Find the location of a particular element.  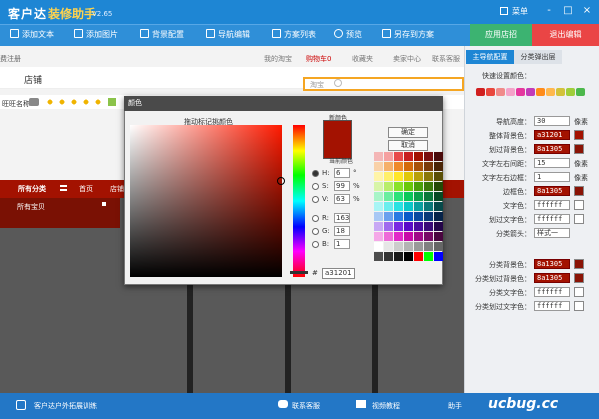

ok-button: 确定 is located at coordinates (408, 132).